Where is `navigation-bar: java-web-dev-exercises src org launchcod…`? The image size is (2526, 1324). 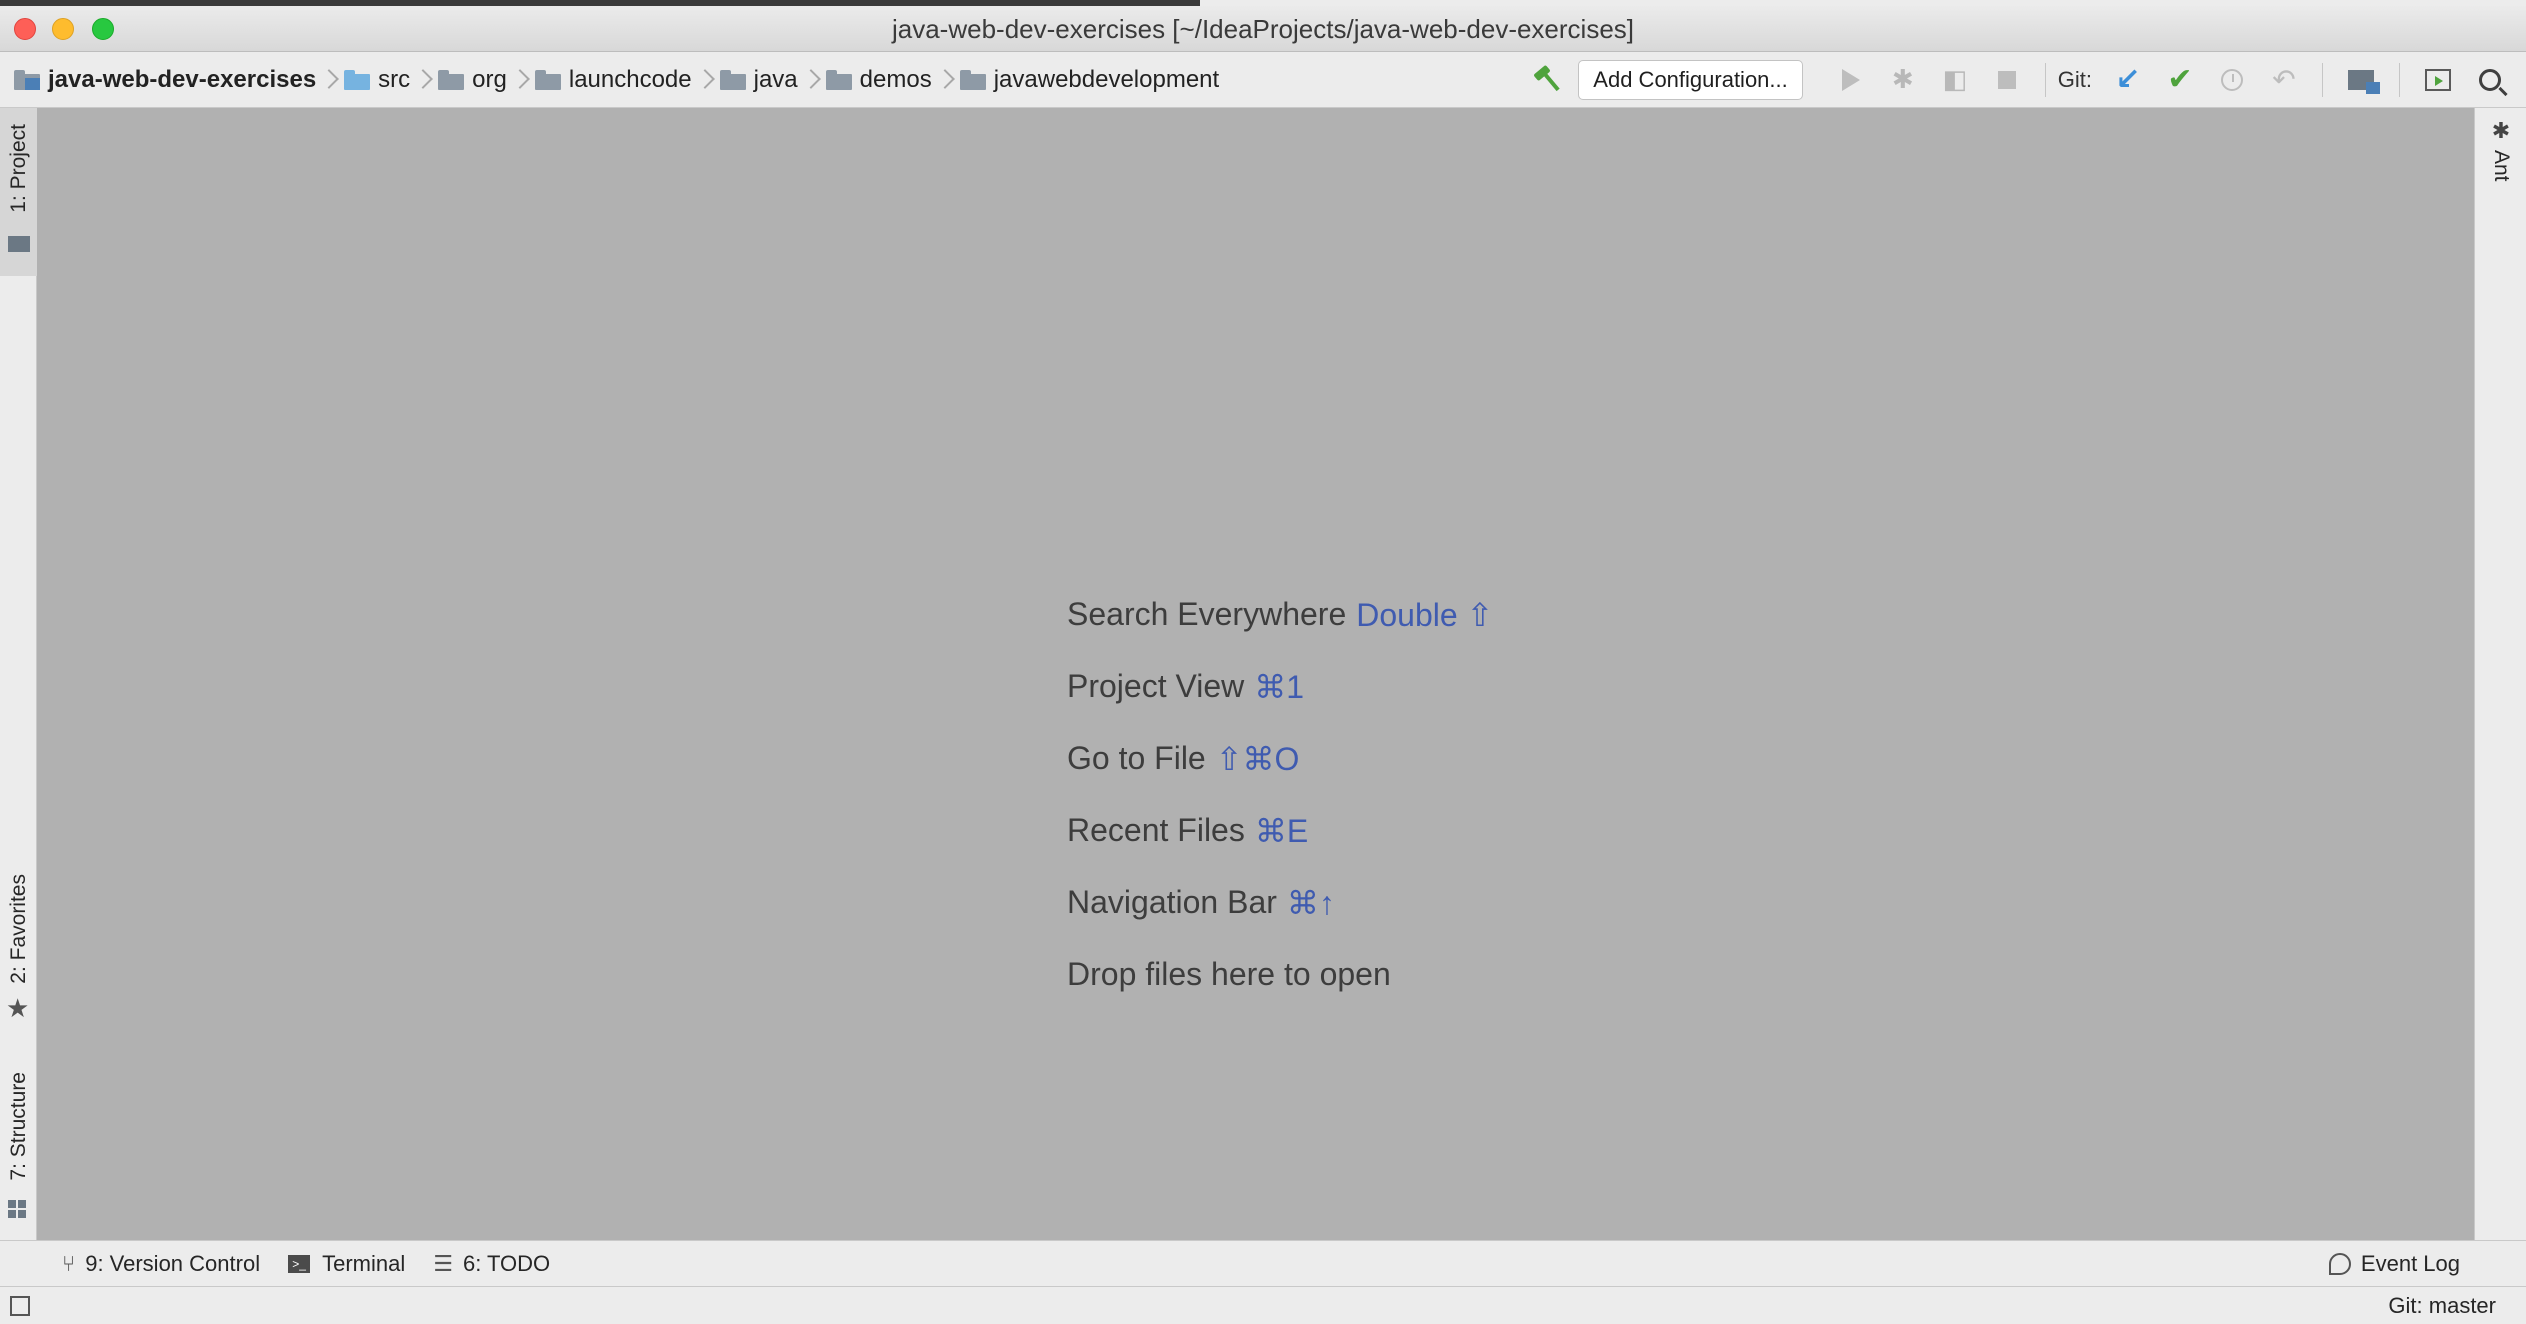
navigation-bar: java-web-dev-exercises src org launchcod… is located at coordinates (1263, 80).